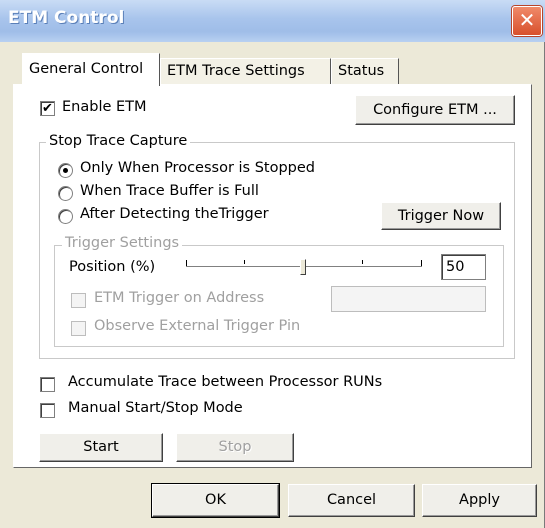 Image resolution: width=545 pixels, height=528 pixels. Describe the element at coordinates (155, 408) in the screenshot. I see `manual-start-stop-label: Manual Start/Stop Mode` at that location.